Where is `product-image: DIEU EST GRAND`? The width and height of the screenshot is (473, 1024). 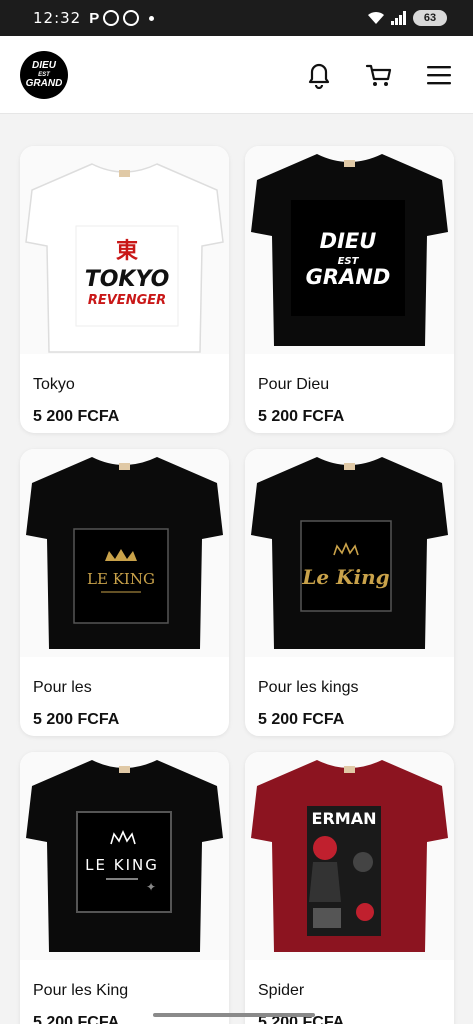
product-image: DIEU EST GRAND is located at coordinates (349, 250).